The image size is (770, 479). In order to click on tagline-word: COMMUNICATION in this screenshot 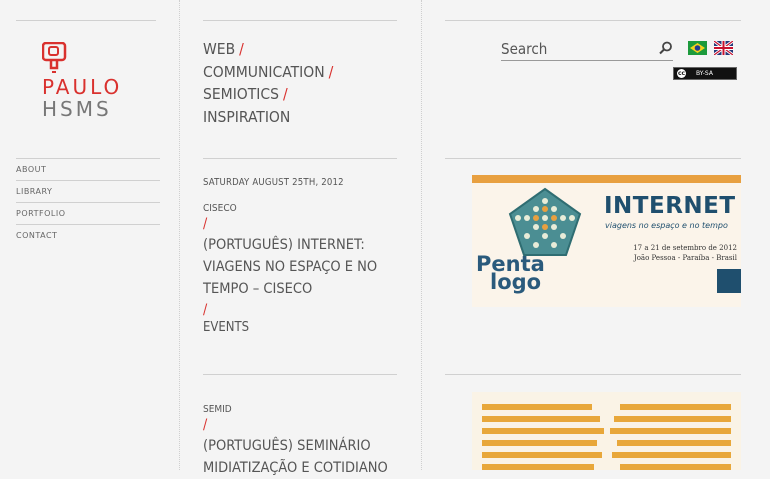, I will do `click(264, 71)`.